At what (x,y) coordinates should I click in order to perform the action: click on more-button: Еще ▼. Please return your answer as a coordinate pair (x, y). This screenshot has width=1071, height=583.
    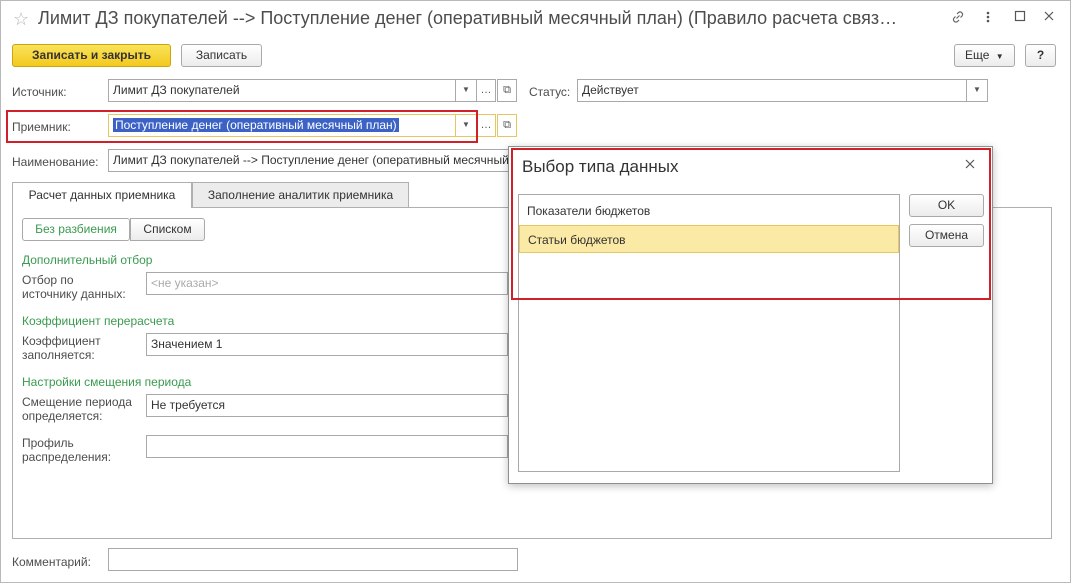
    Looking at the image, I should click on (984, 55).